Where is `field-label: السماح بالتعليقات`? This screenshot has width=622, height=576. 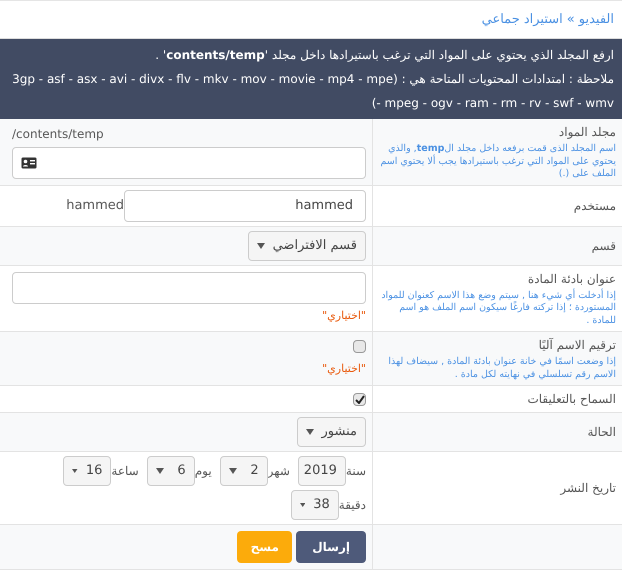
field-label: السماح بالتعليقات is located at coordinates (571, 399).